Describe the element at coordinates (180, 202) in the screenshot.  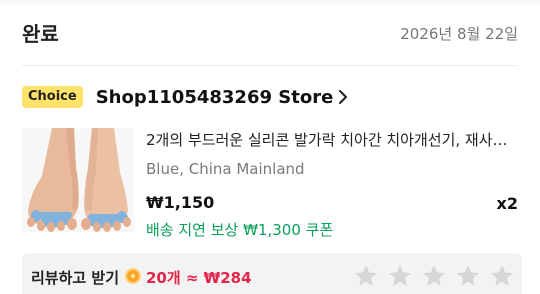
I see `product-price: ₩1,150` at that location.